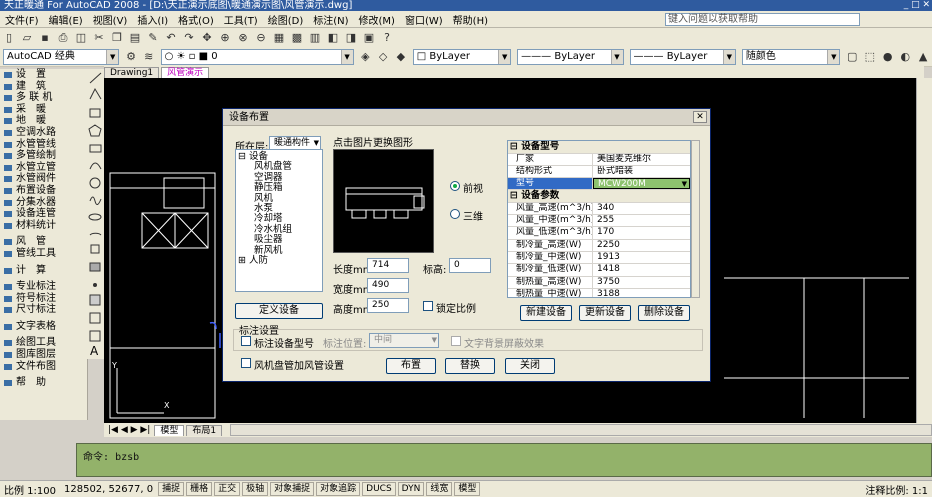  I want to click on menu-dimension: 标注(N), so click(330, 19).